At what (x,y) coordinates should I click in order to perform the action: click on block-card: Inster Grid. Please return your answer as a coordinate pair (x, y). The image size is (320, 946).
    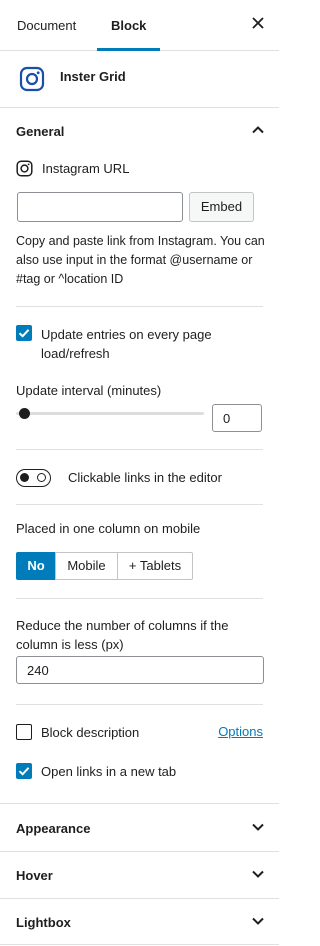
    Looking at the image, I should click on (139, 79).